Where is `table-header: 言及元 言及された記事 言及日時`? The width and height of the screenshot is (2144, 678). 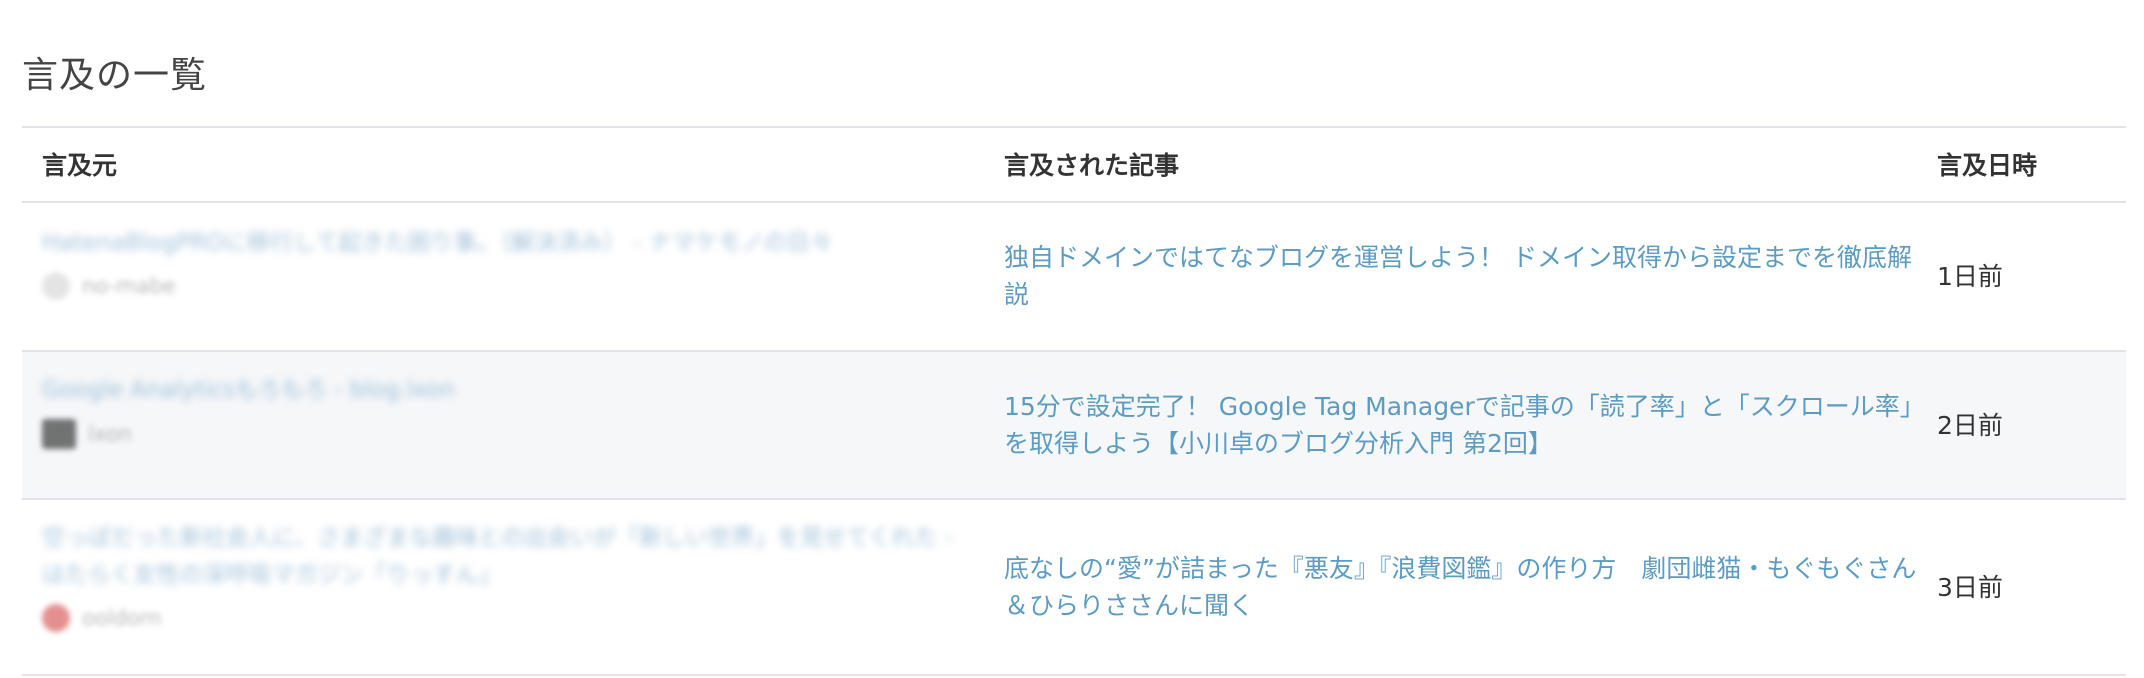
table-header: 言及元 言及された記事 言及日時 is located at coordinates (1074, 164).